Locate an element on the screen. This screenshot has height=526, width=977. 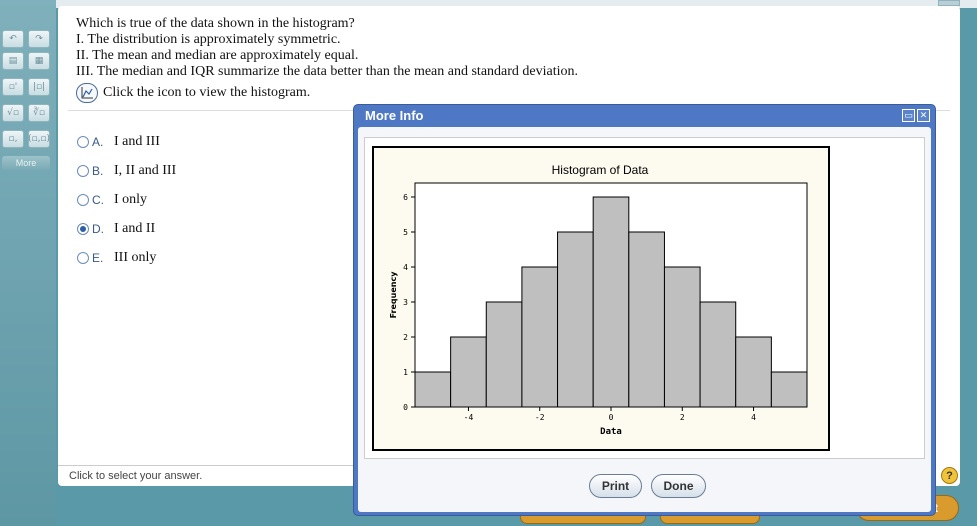
done-button: Done is located at coordinates (678, 486).